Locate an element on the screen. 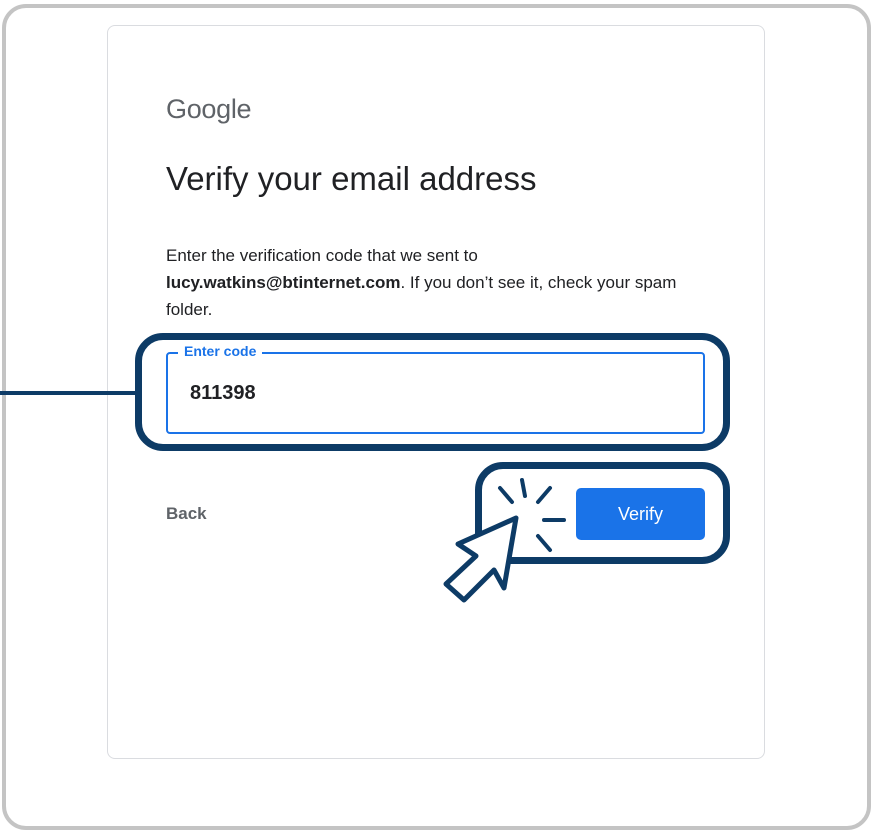  hand-pointer-shape is located at coordinates (481, 559).